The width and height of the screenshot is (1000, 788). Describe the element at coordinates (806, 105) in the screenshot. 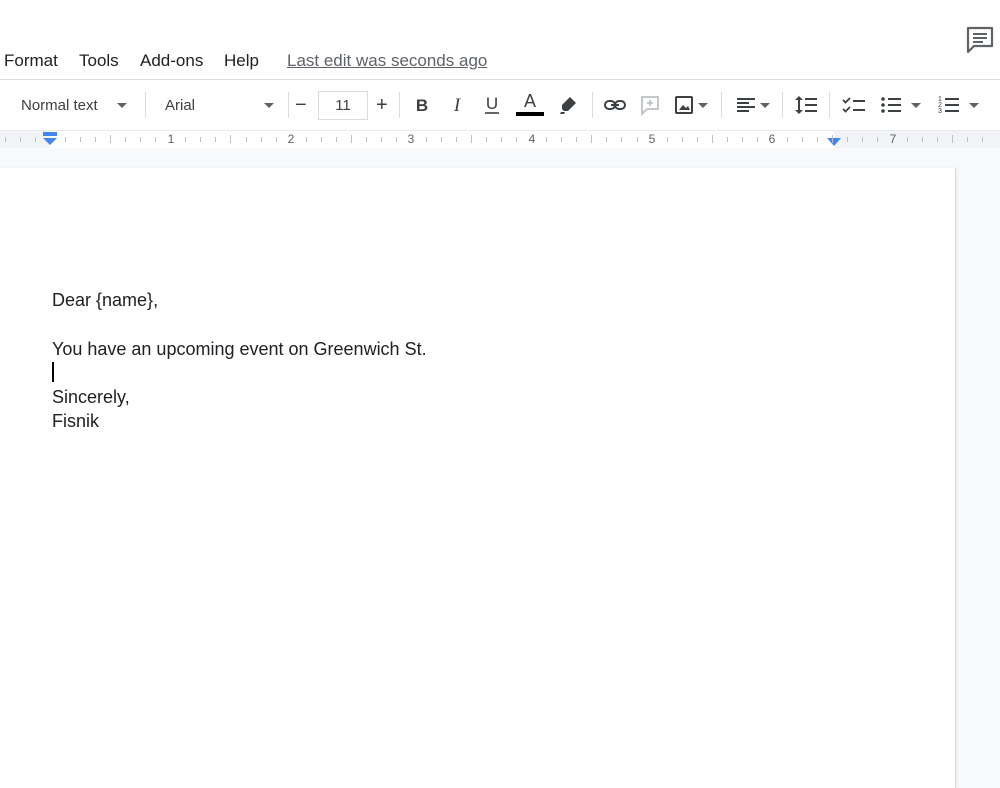

I see `line-spacing-button` at that location.